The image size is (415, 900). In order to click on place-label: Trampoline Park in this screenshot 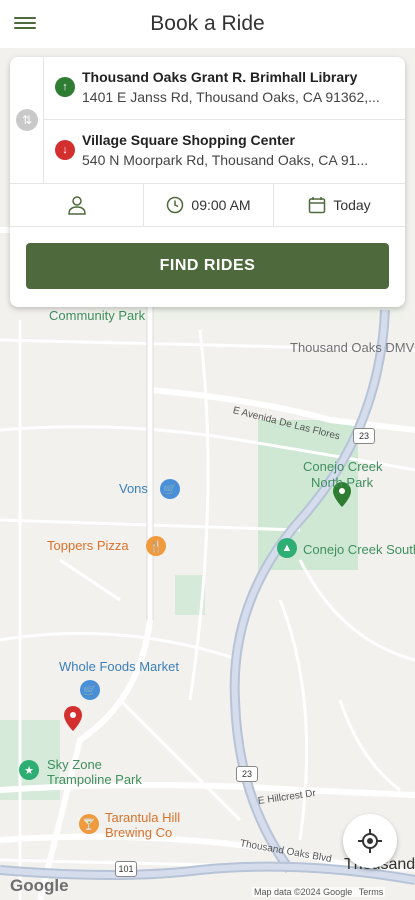, I will do `click(94, 779)`.